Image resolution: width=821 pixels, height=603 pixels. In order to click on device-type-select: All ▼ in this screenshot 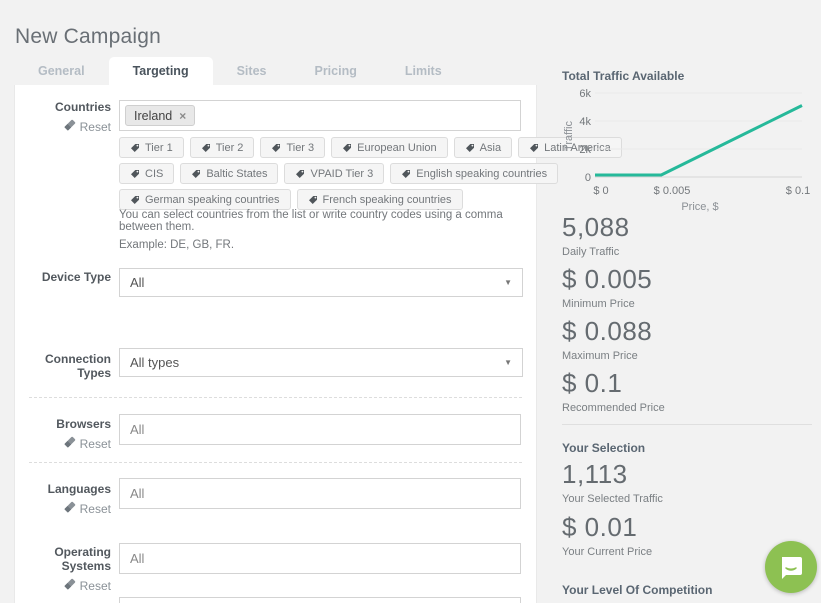, I will do `click(321, 282)`.